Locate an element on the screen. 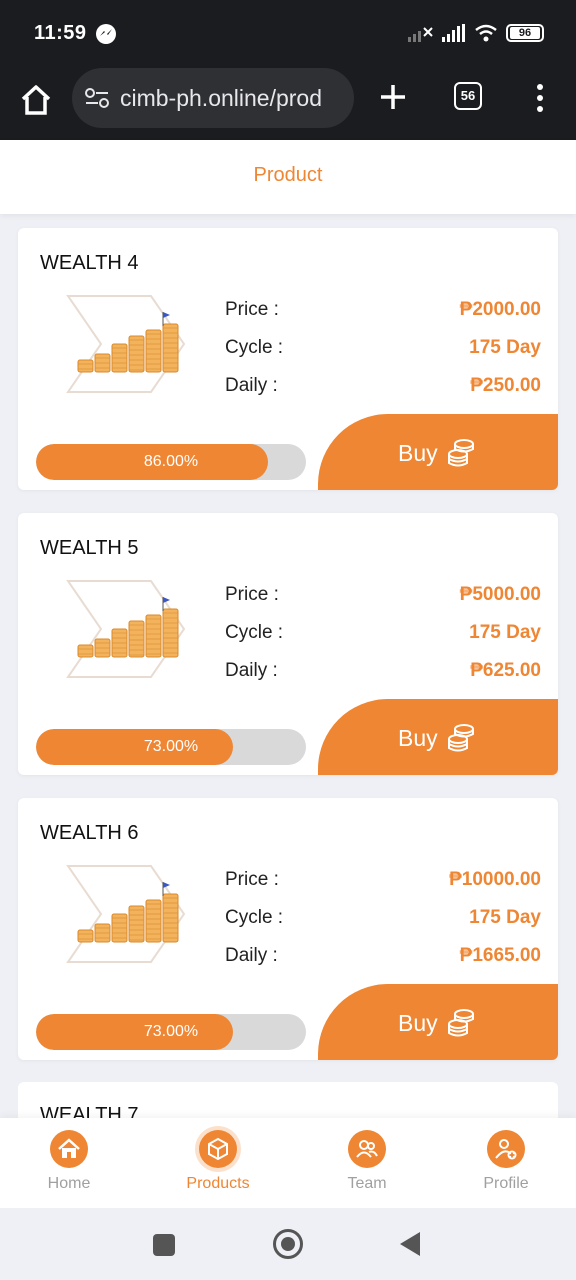  battery-icon: 96 is located at coordinates (525, 33).